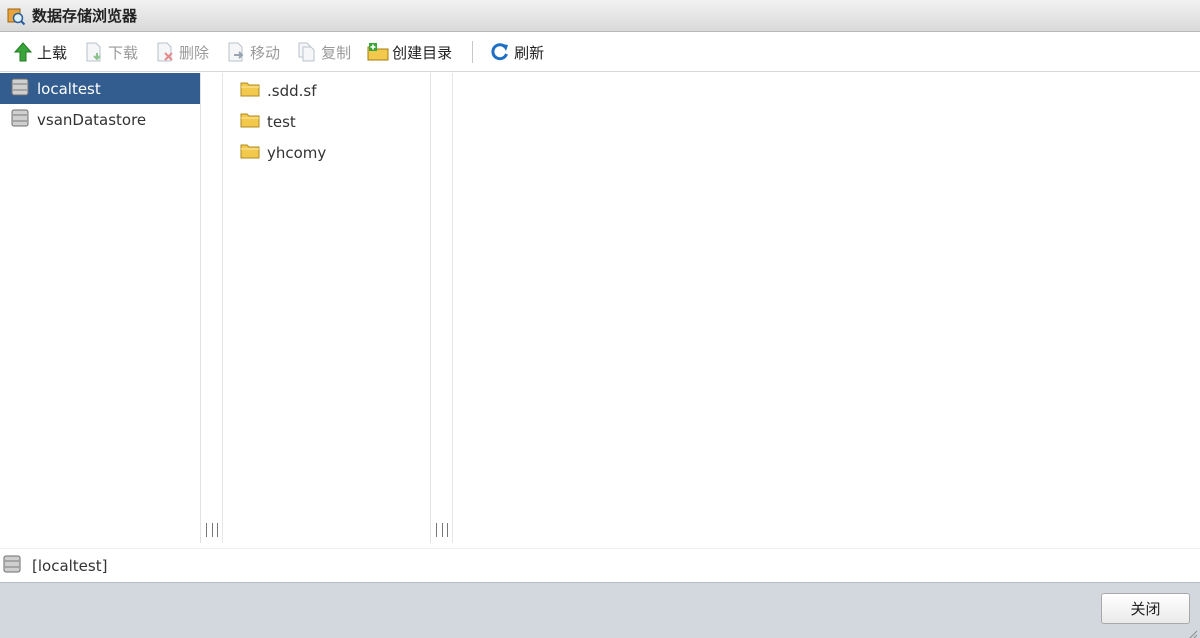 Image resolution: width=1200 pixels, height=638 pixels. Describe the element at coordinates (265, 52) in the screenshot. I see `move-label: 移动` at that location.